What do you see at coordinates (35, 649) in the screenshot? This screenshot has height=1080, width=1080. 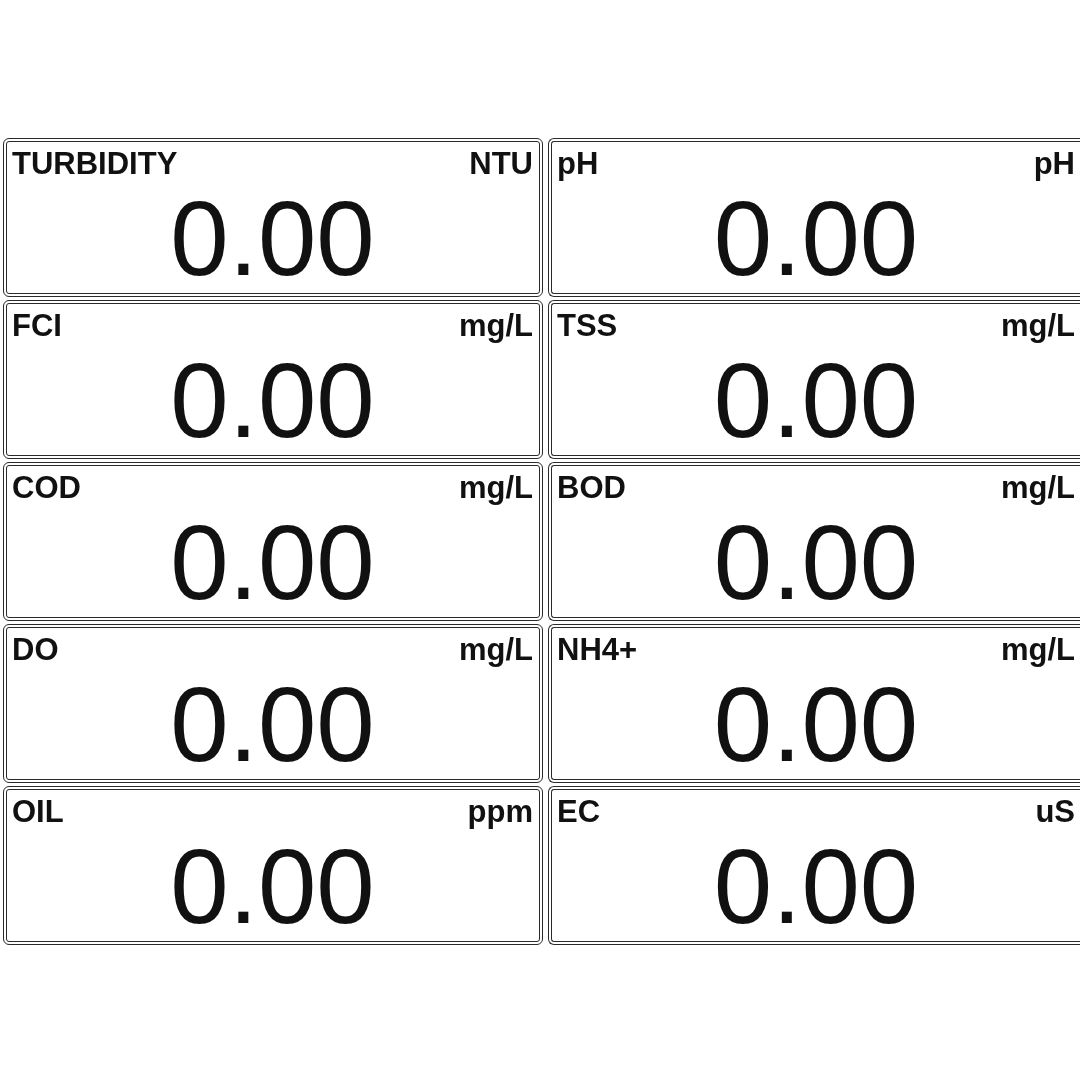 I see `sensor-name: DO` at bounding box center [35, 649].